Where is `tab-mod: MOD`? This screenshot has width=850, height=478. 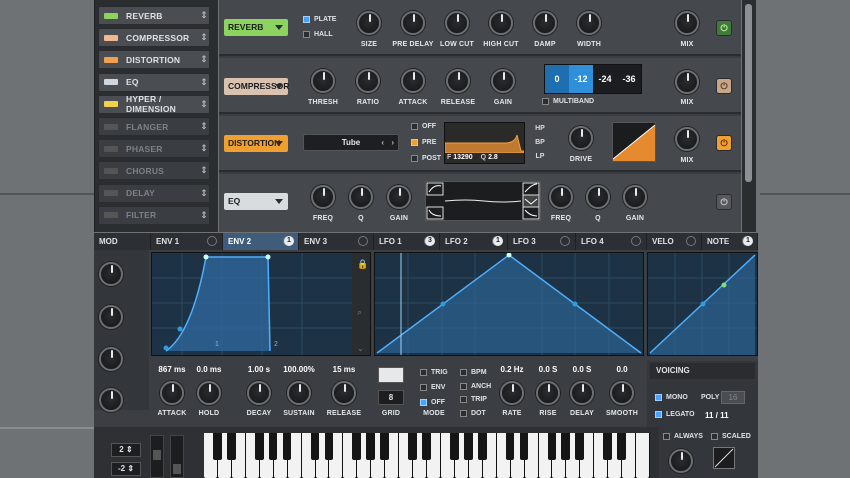
tab-mod: MOD is located at coordinates (122, 241).